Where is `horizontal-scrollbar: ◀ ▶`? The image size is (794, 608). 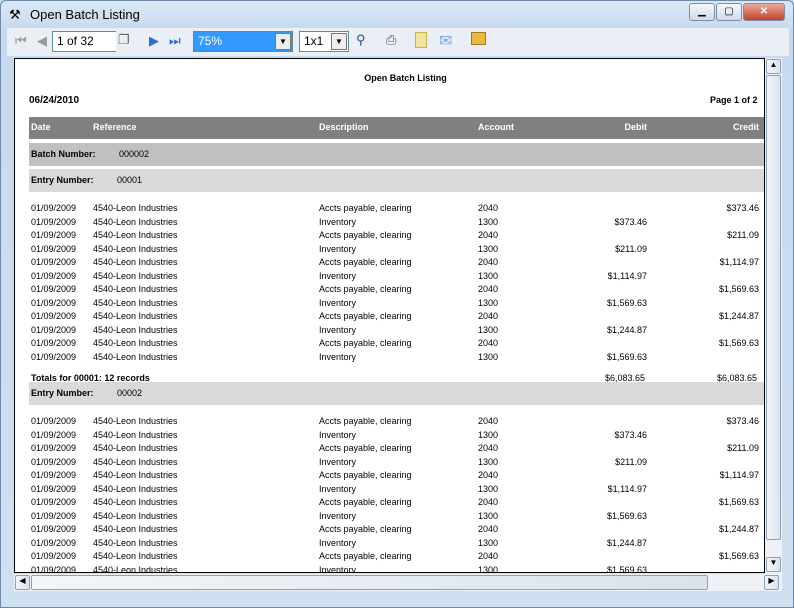 horizontal-scrollbar: ◀ ▶ is located at coordinates (398, 582).